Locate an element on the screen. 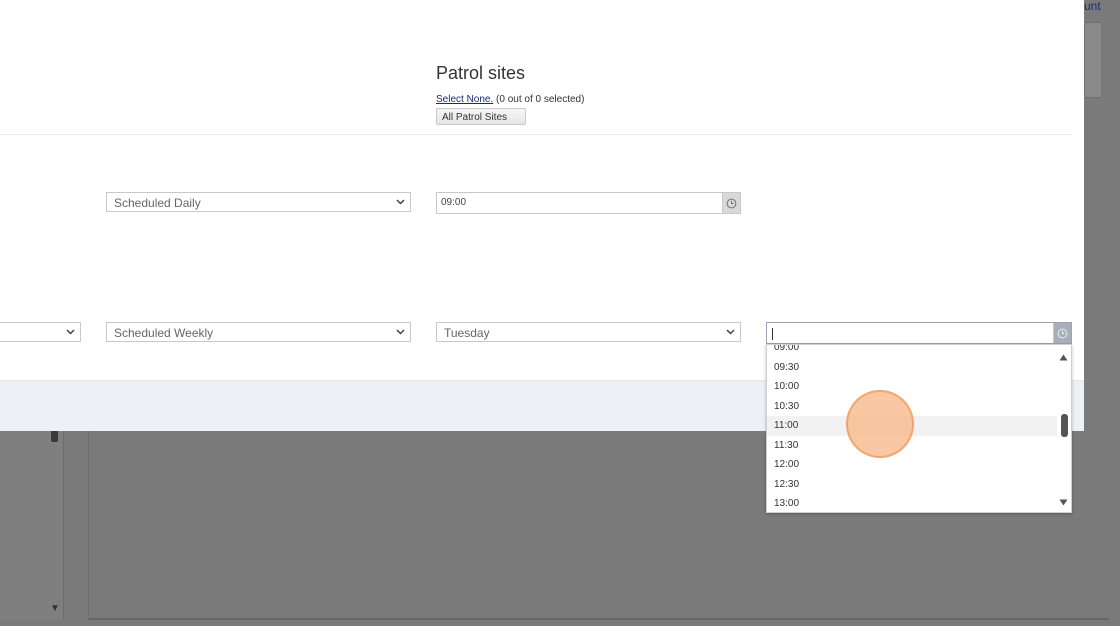 The height and width of the screenshot is (626, 1120). background-scrollbar-thumb is located at coordinates (54, 436).